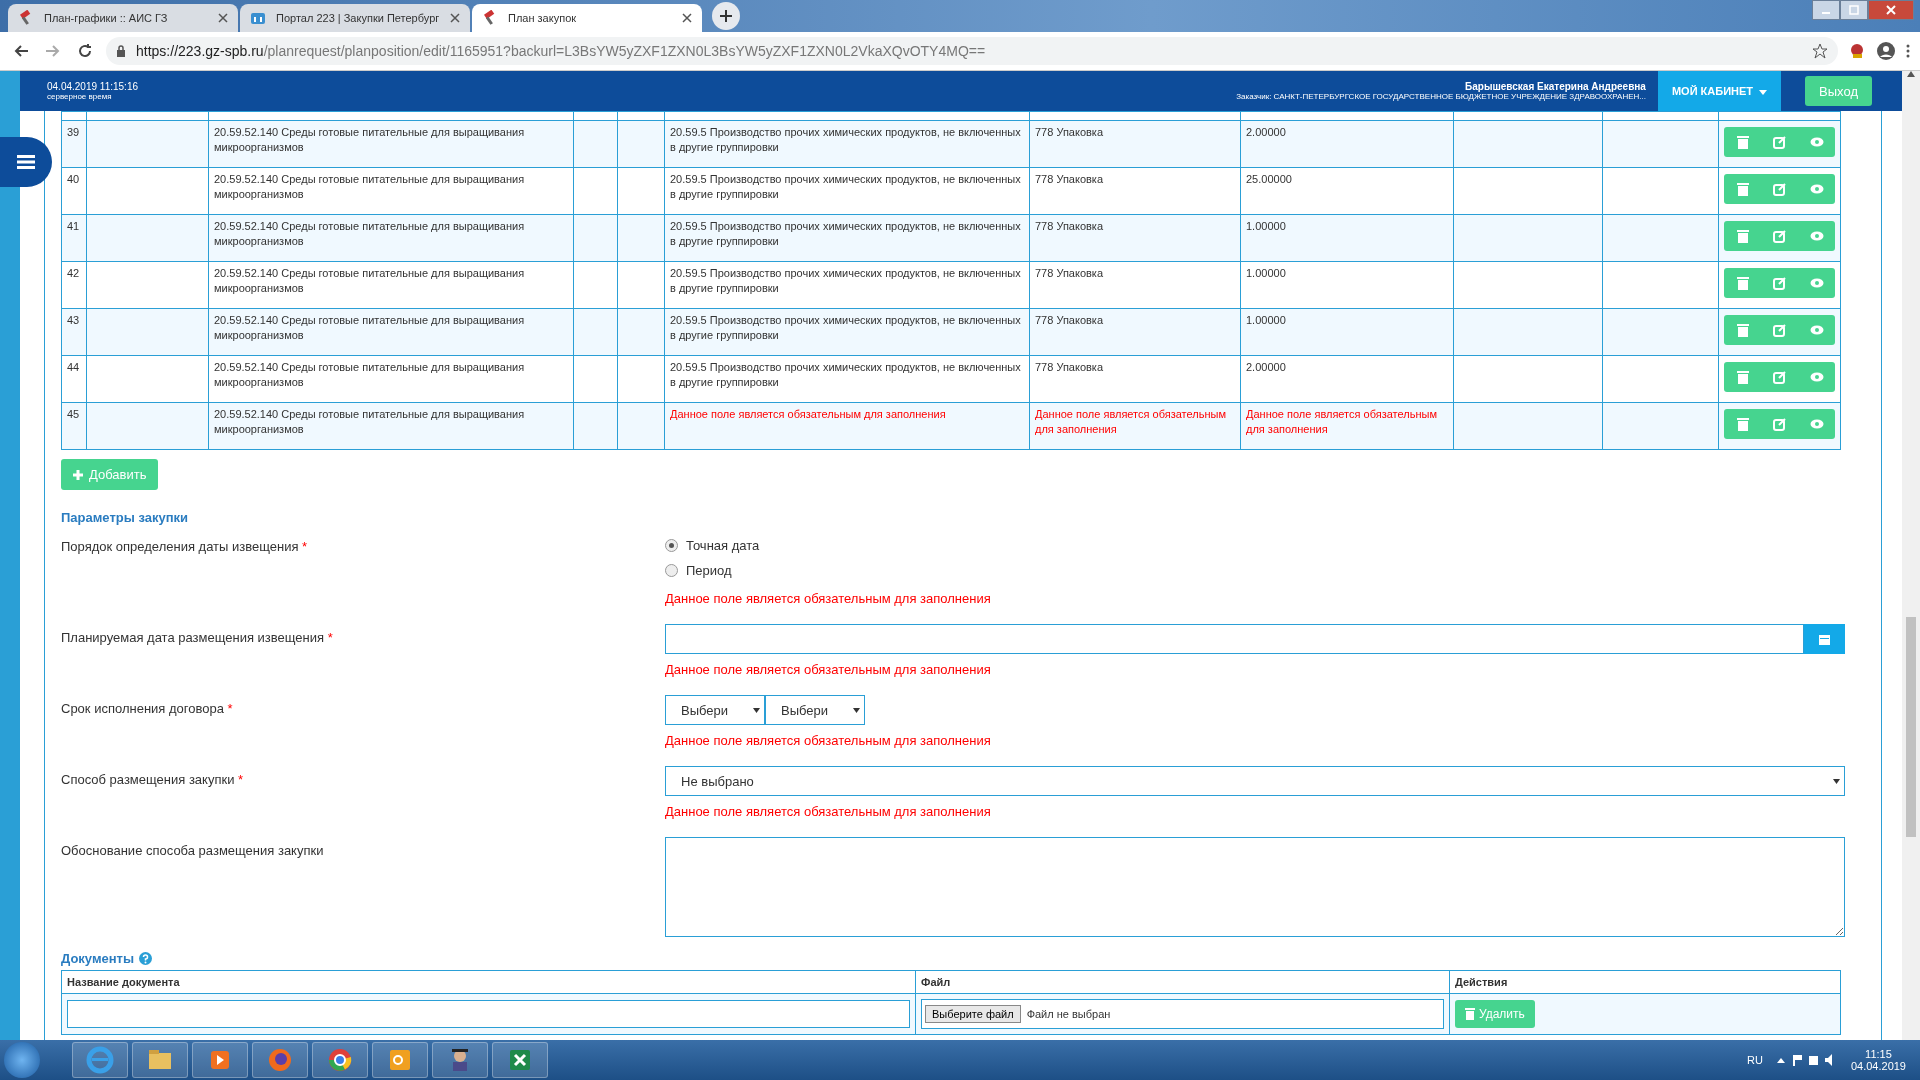 Image resolution: width=1920 pixels, height=1080 pixels. What do you see at coordinates (1755, 1060) in the screenshot?
I see `language-indicator: RU` at bounding box center [1755, 1060].